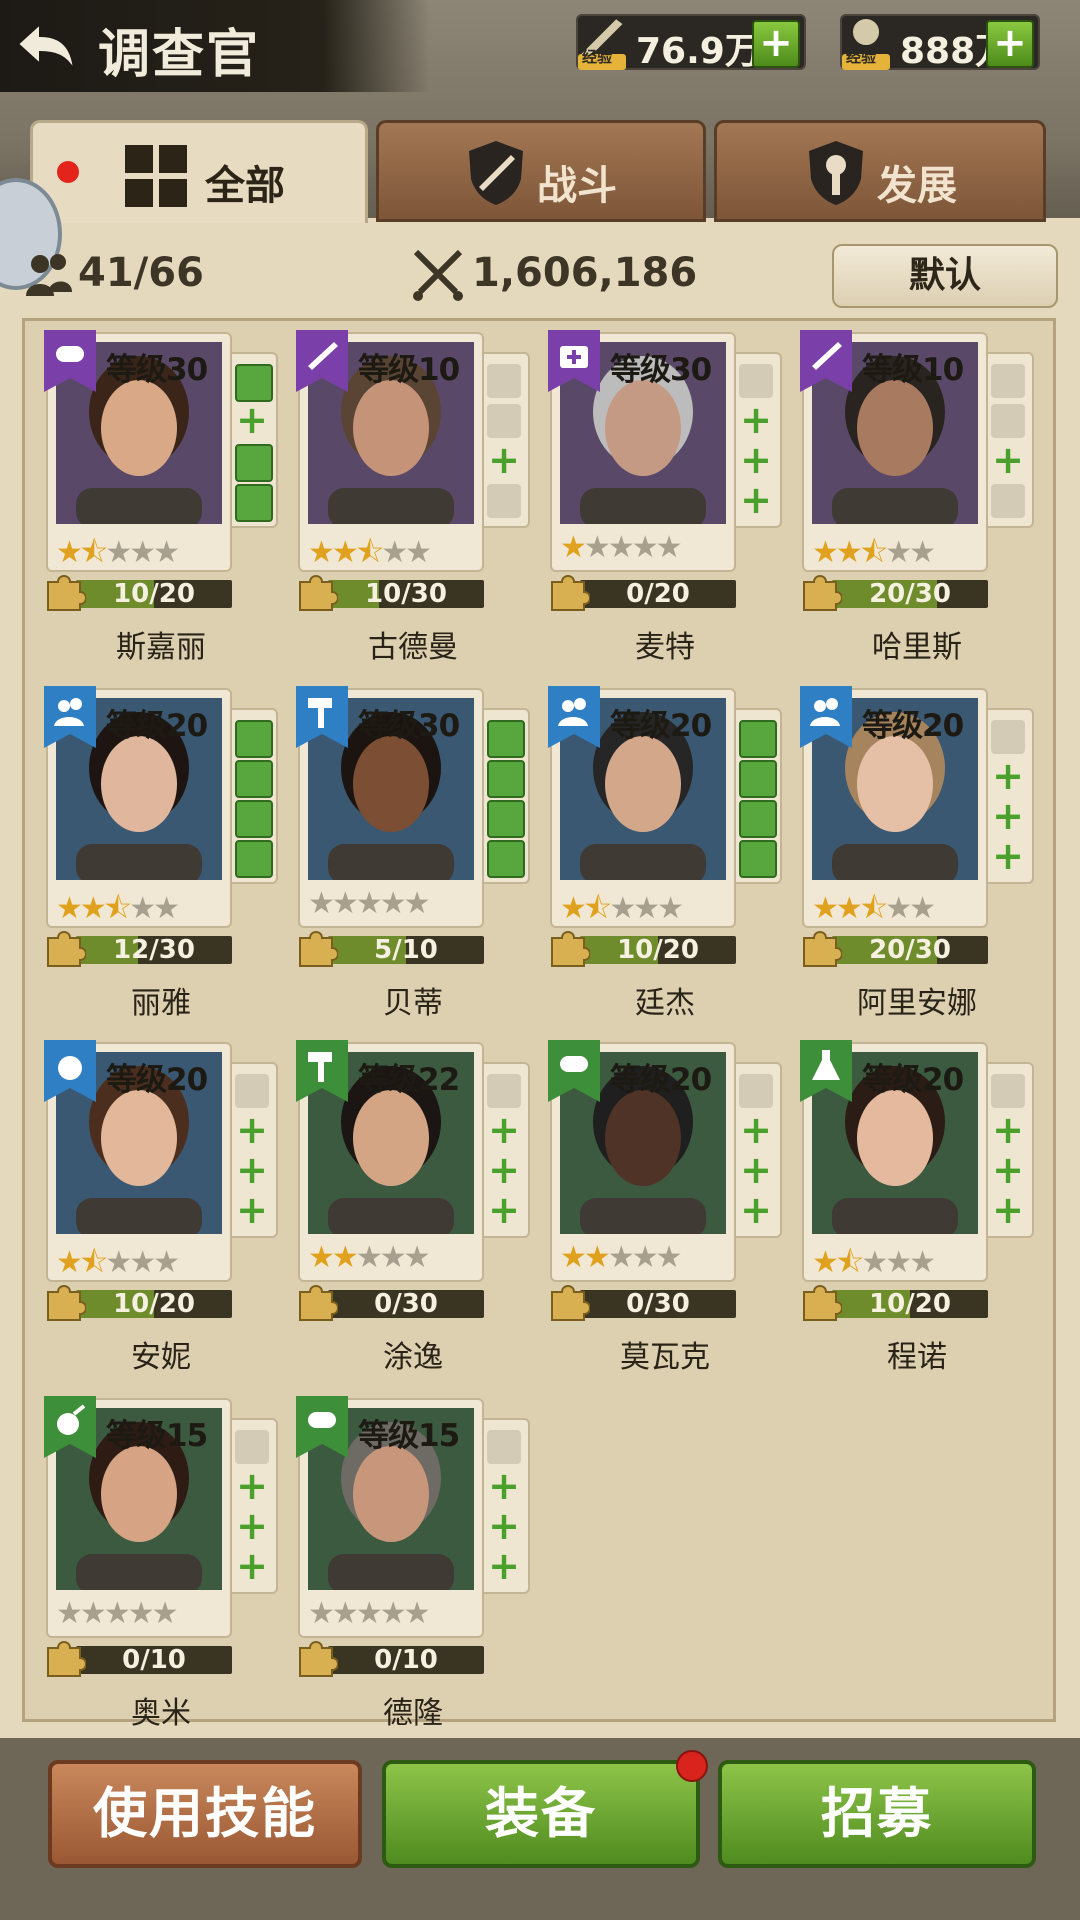 Image resolution: width=1080 pixels, height=1920 pixels. I want to click on tomato-icon, so click(70, 1071).